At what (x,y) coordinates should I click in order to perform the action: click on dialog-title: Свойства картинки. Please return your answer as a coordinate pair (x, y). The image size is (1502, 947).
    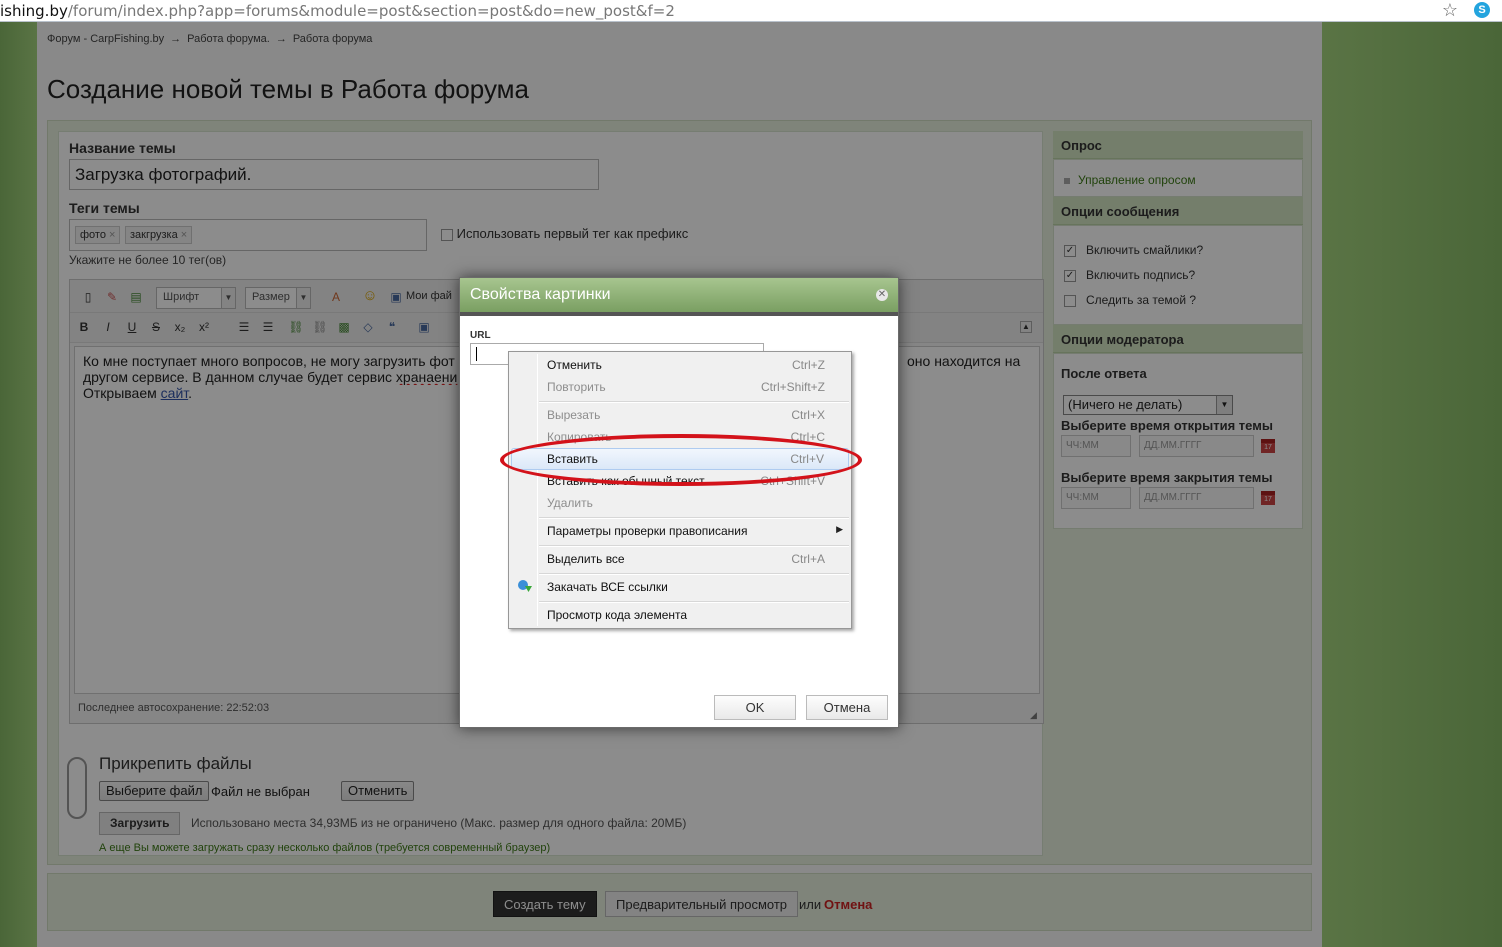
    Looking at the image, I should click on (540, 294).